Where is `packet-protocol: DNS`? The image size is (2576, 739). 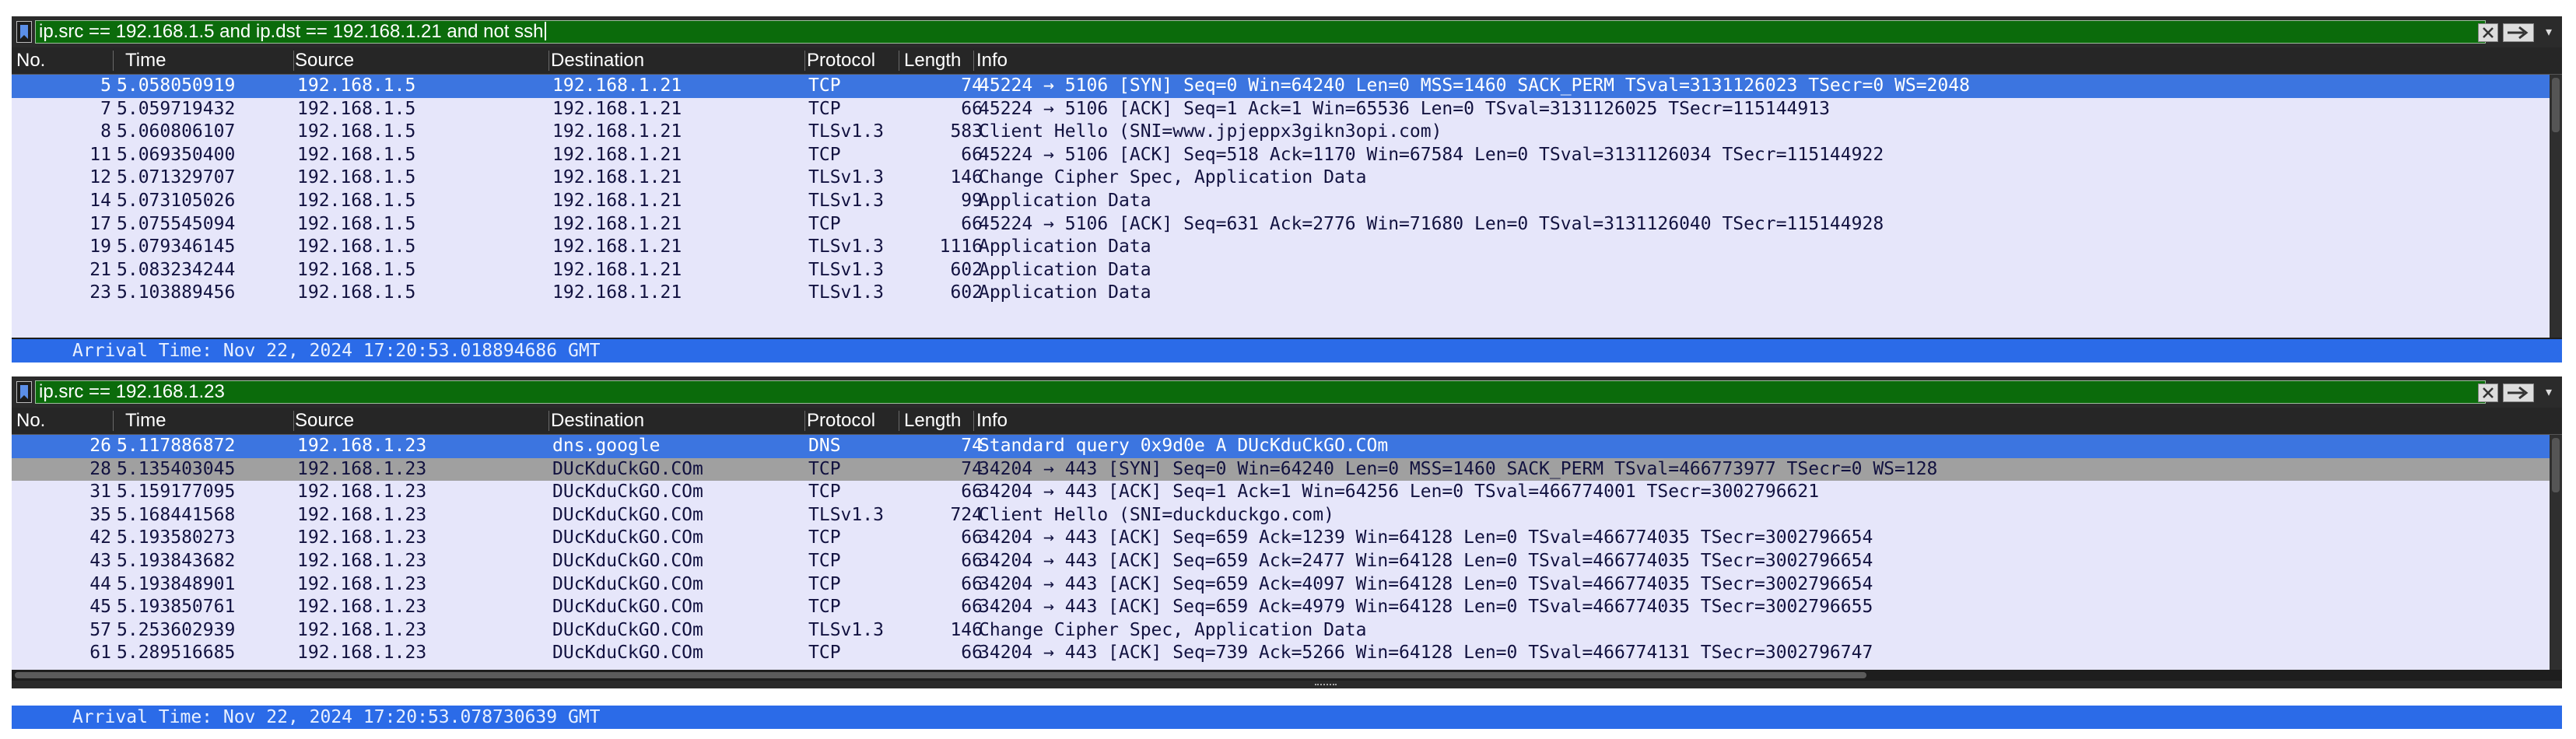 packet-protocol: DNS is located at coordinates (825, 446).